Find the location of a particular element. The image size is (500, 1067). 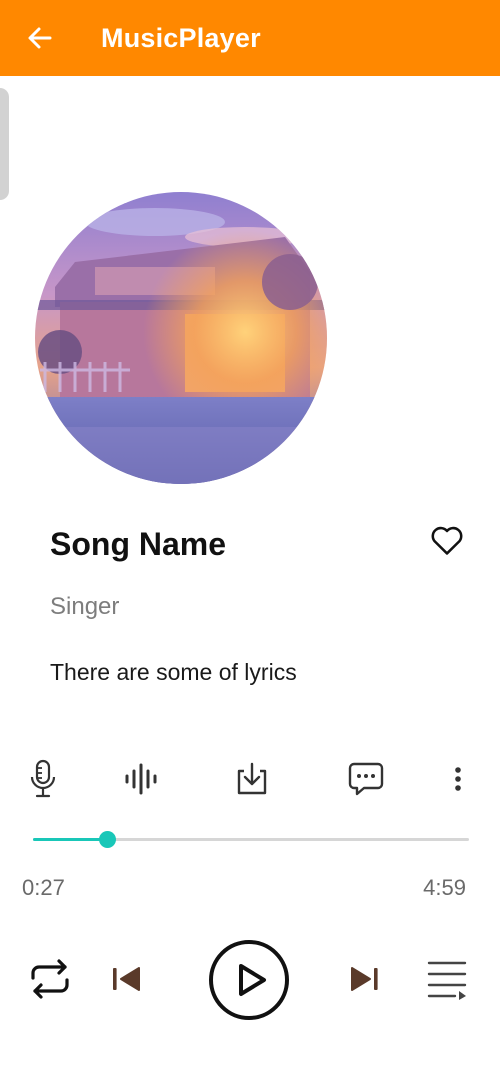

play-button is located at coordinates (249, 980).